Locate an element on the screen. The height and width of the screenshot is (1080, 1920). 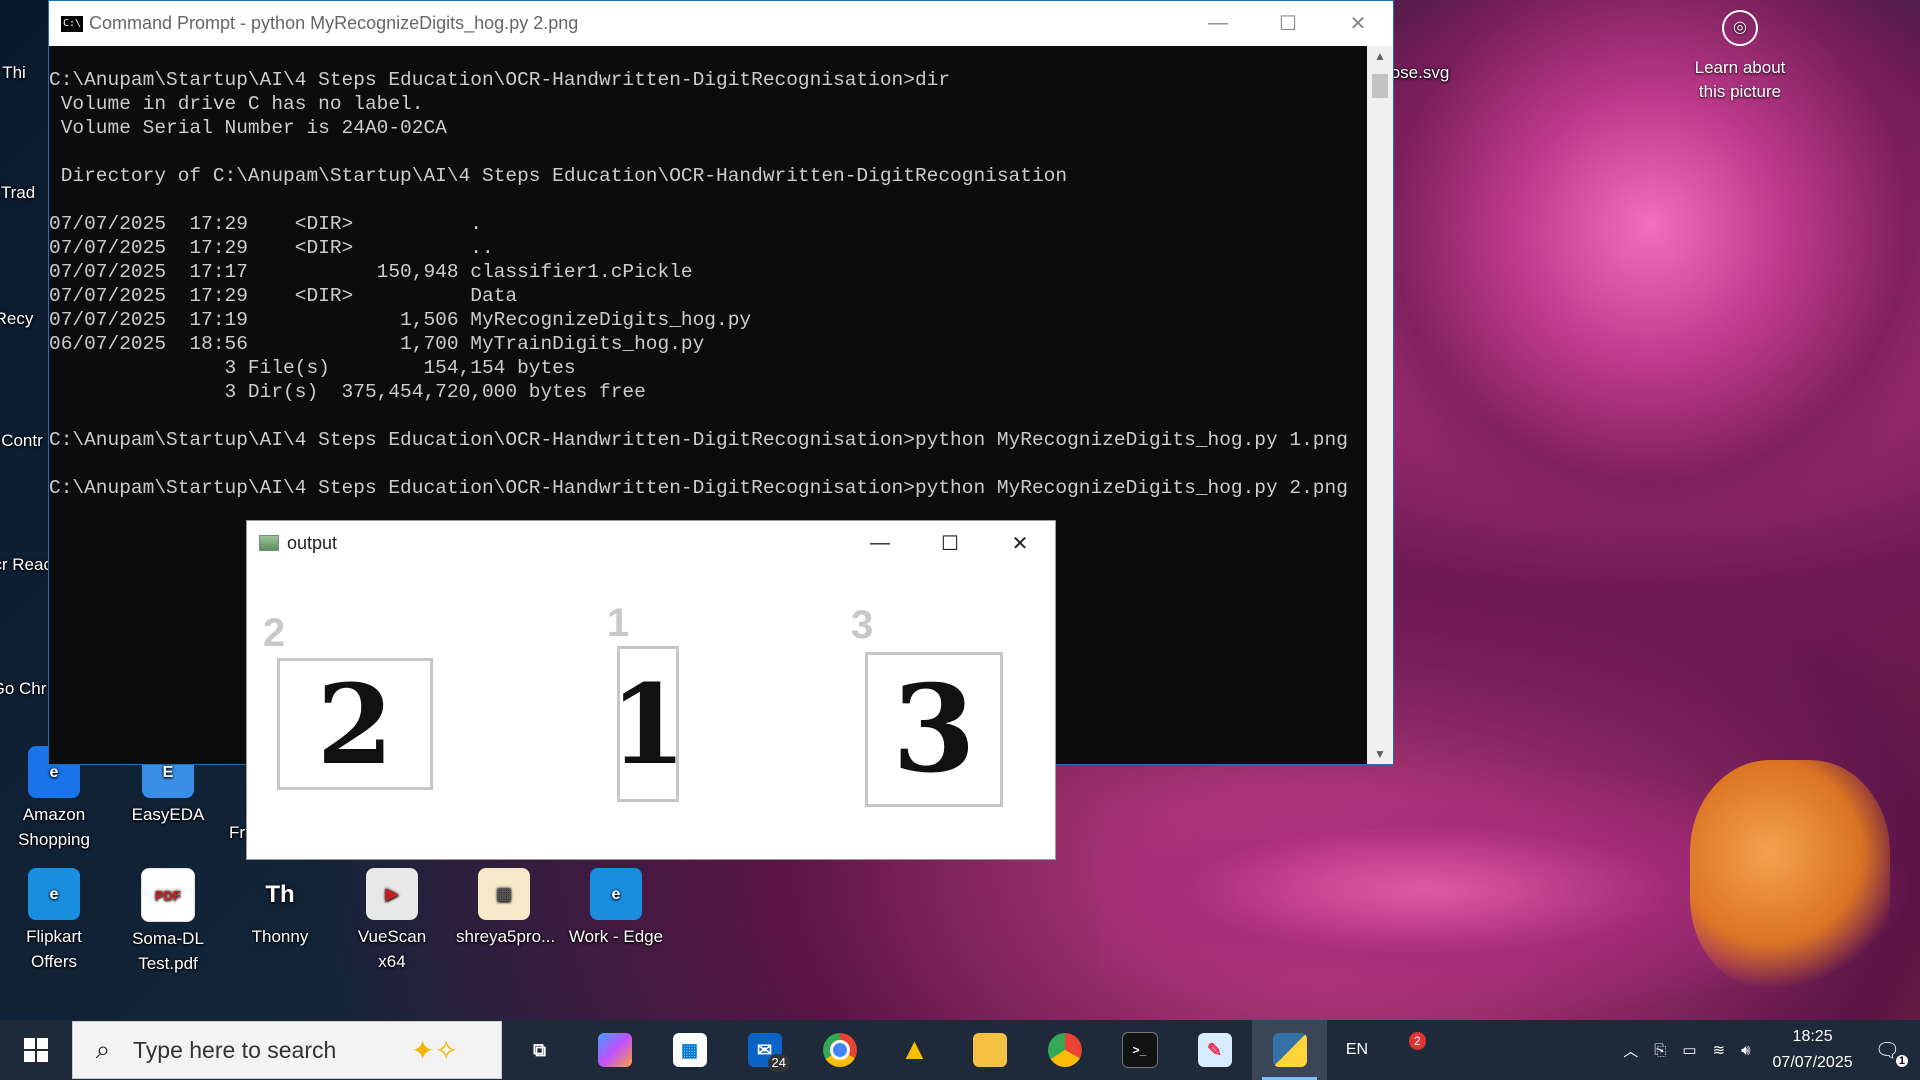
scroll-down-arrow-icon: ▼ is located at coordinates (1380, 754).